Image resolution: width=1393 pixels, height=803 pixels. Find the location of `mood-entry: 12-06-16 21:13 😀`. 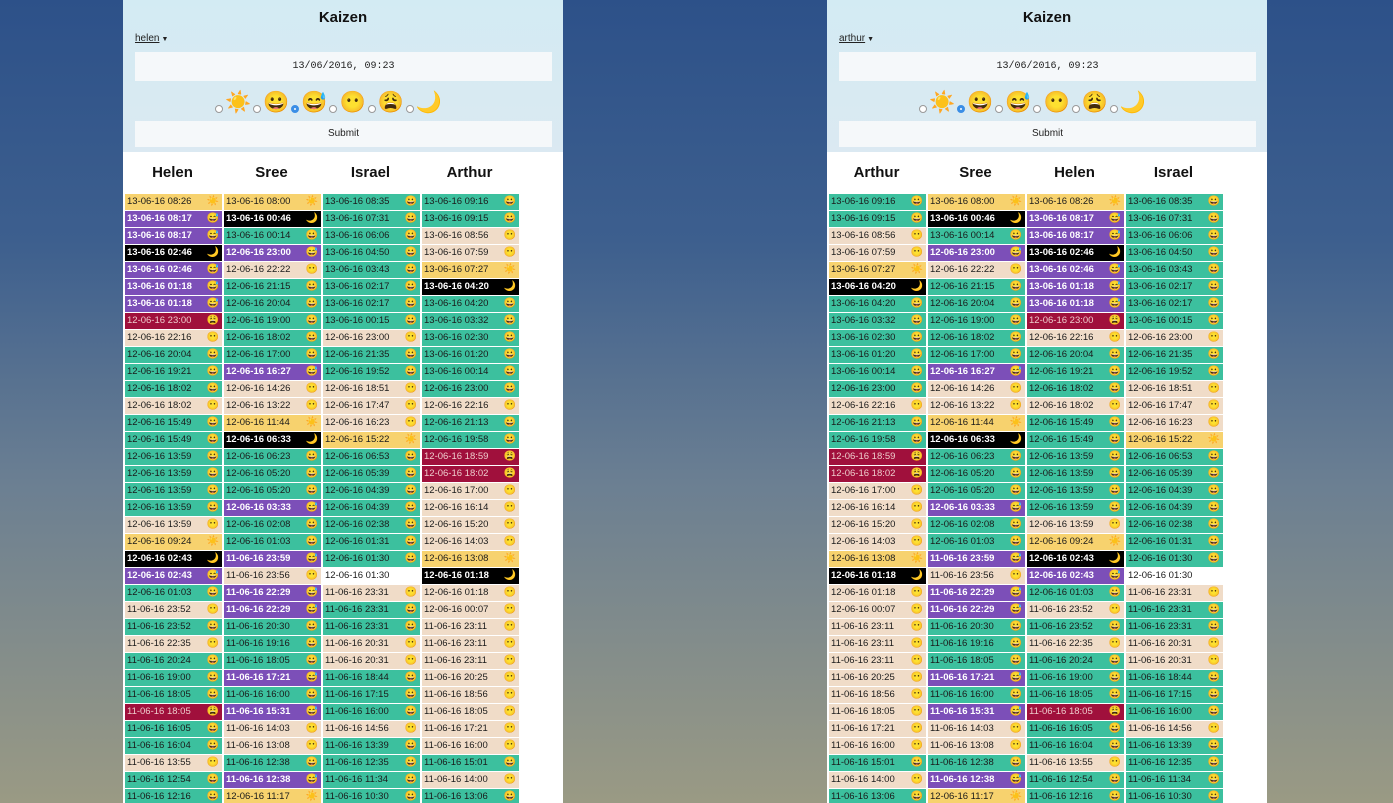

mood-entry: 12-06-16 21:13 😀 is located at coordinates (470, 423).